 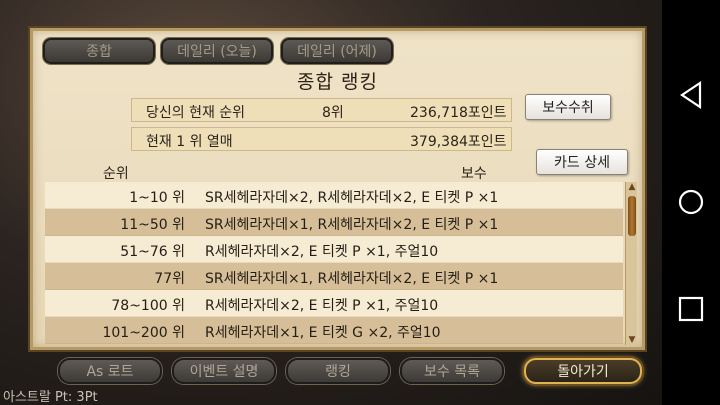 I want to click on my-rank-label: 당신의 현재 순위, so click(x=196, y=113).